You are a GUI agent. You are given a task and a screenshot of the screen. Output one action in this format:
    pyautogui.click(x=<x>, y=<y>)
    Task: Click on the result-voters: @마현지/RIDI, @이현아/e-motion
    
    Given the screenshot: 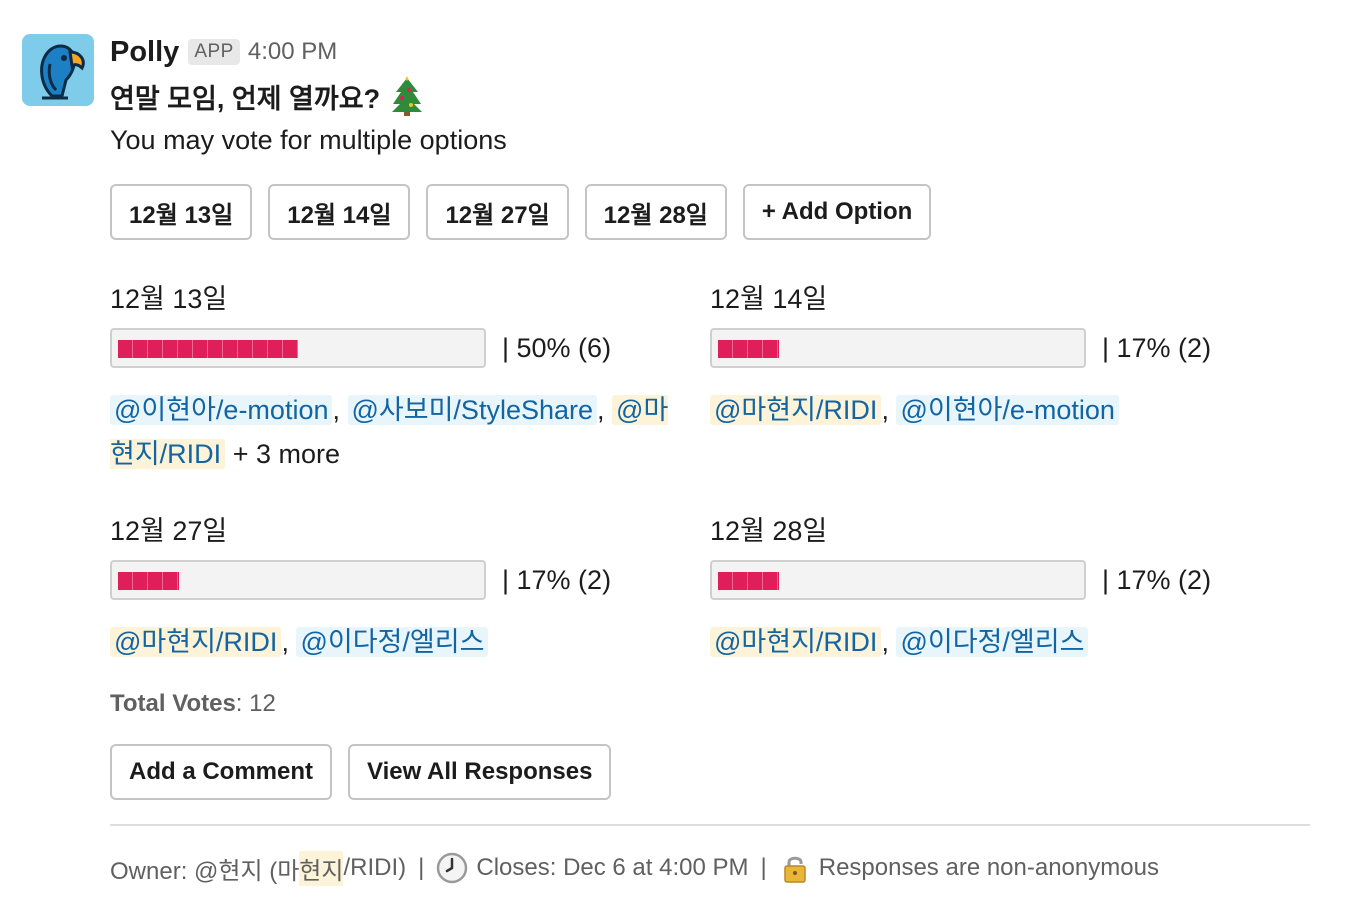 What is the action you would take?
    pyautogui.click(x=1000, y=410)
    